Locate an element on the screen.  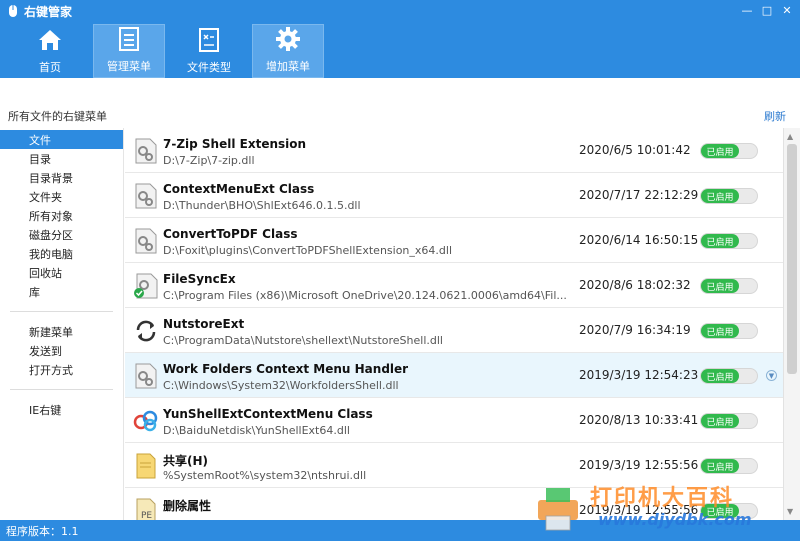
entry-path: %SystemRoot%\system32\ntshrui.dll is located at coordinates (265, 475).